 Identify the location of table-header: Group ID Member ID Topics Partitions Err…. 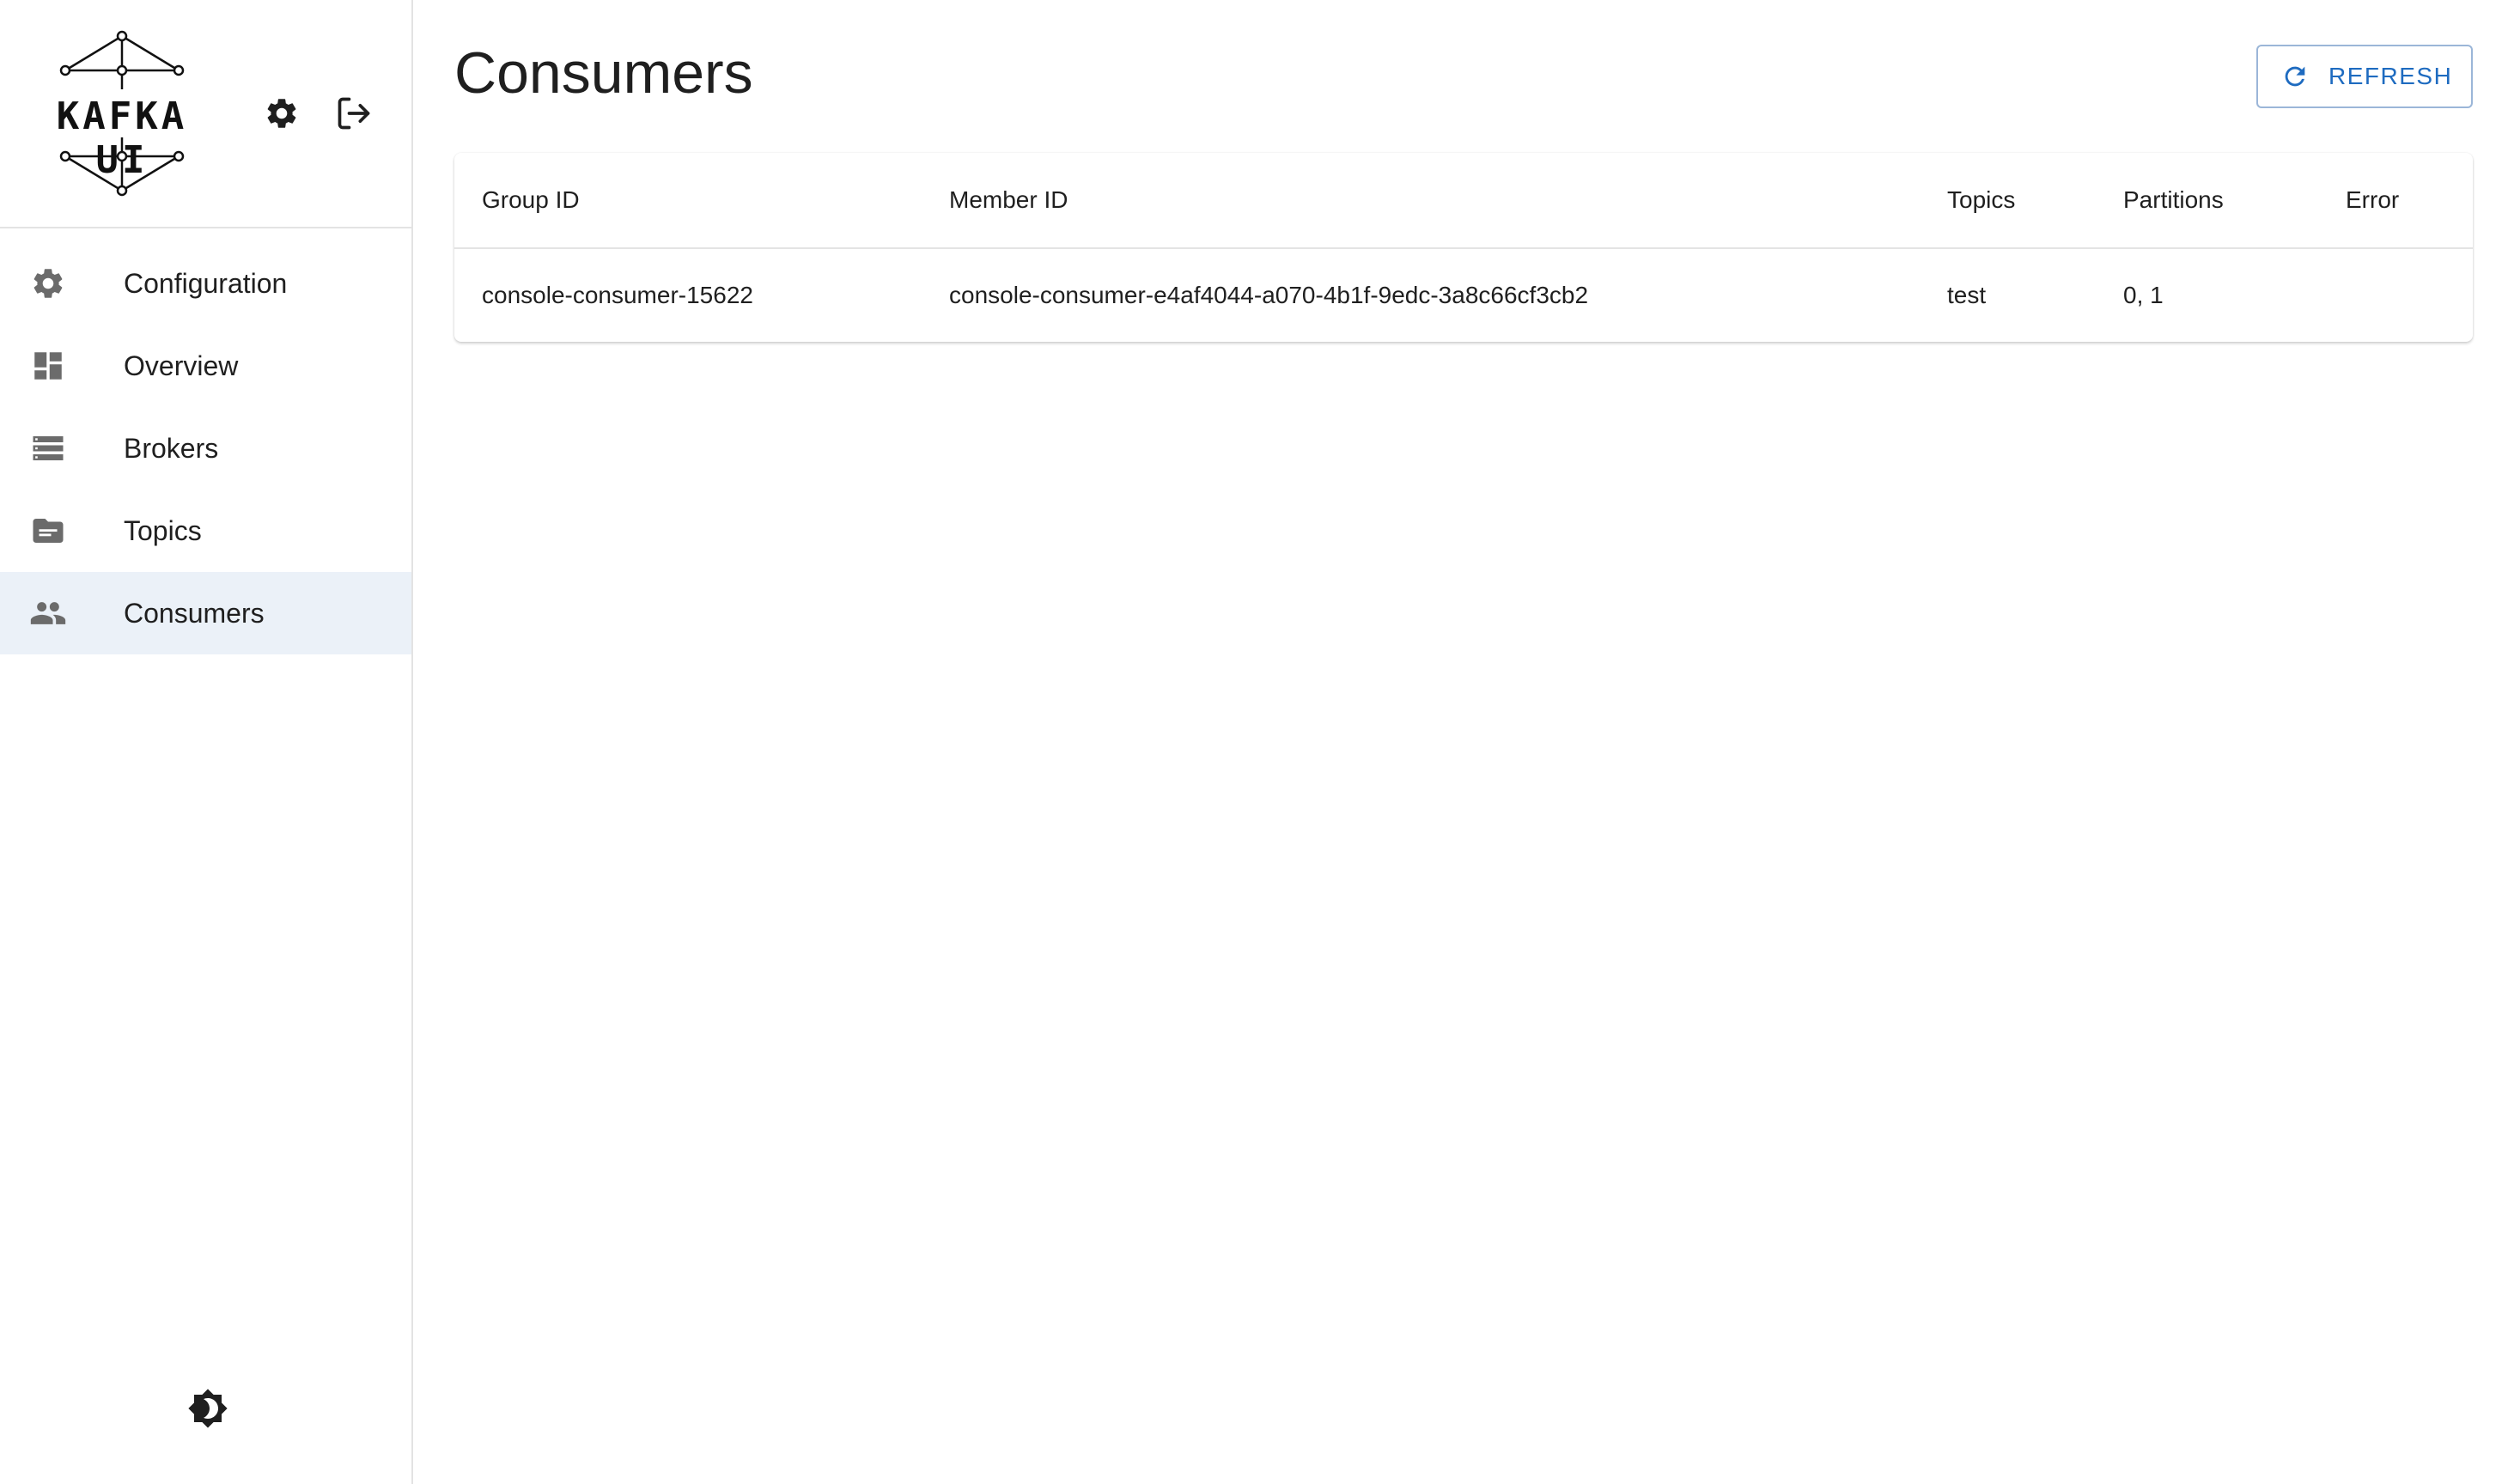
(1463, 201).